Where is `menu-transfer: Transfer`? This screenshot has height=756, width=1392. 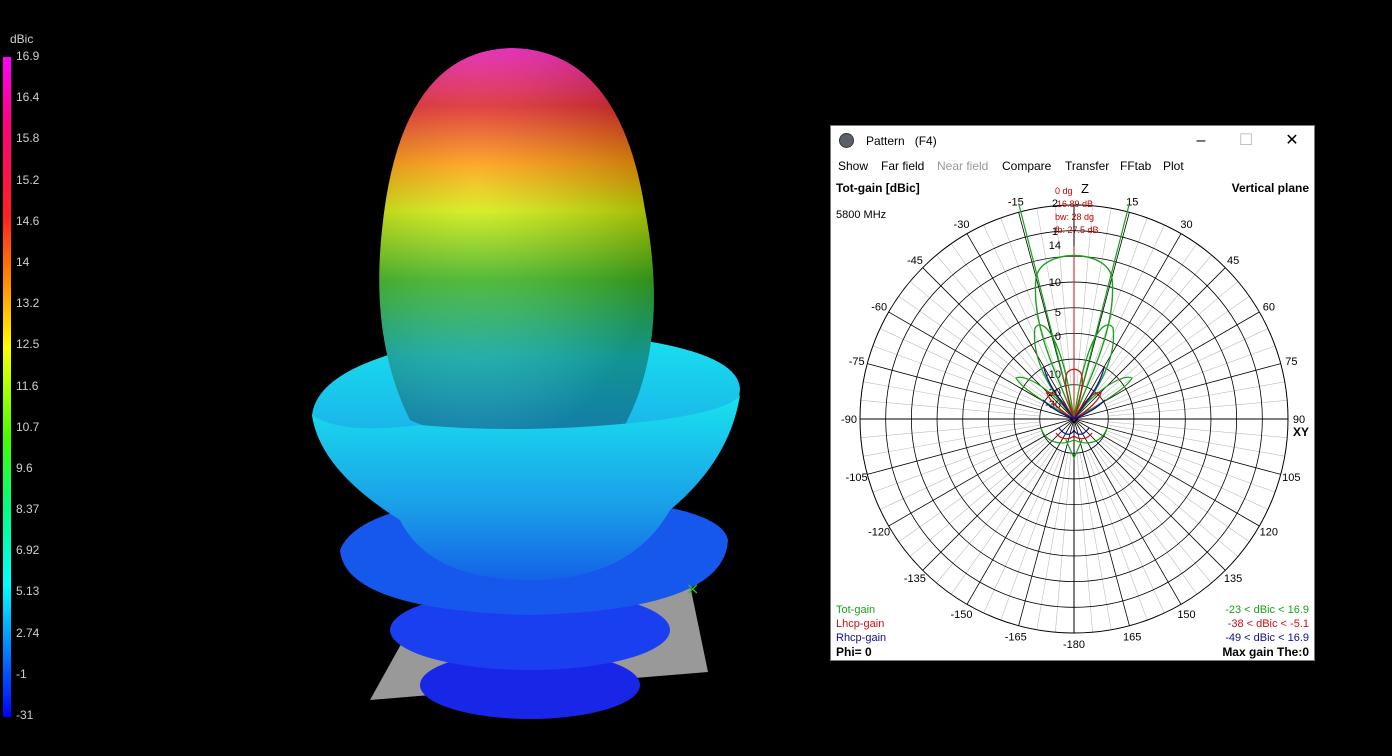
menu-transfer: Transfer is located at coordinates (1087, 166).